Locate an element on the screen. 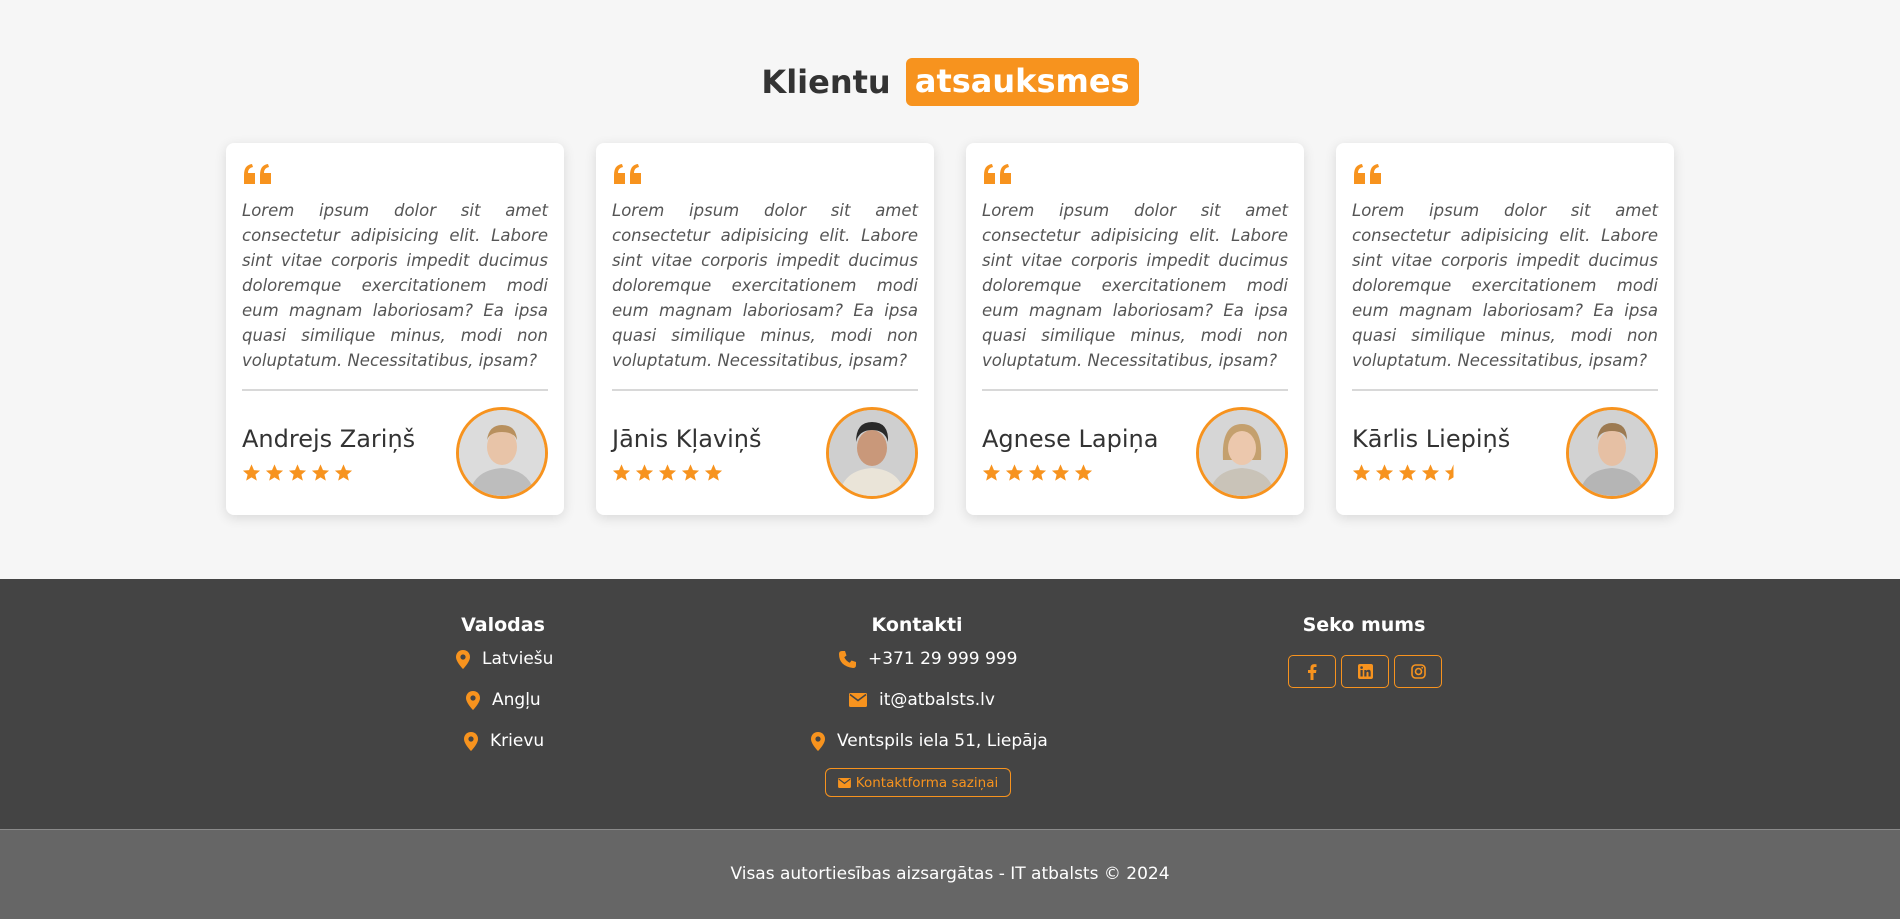  facebook-button is located at coordinates (1312, 671).